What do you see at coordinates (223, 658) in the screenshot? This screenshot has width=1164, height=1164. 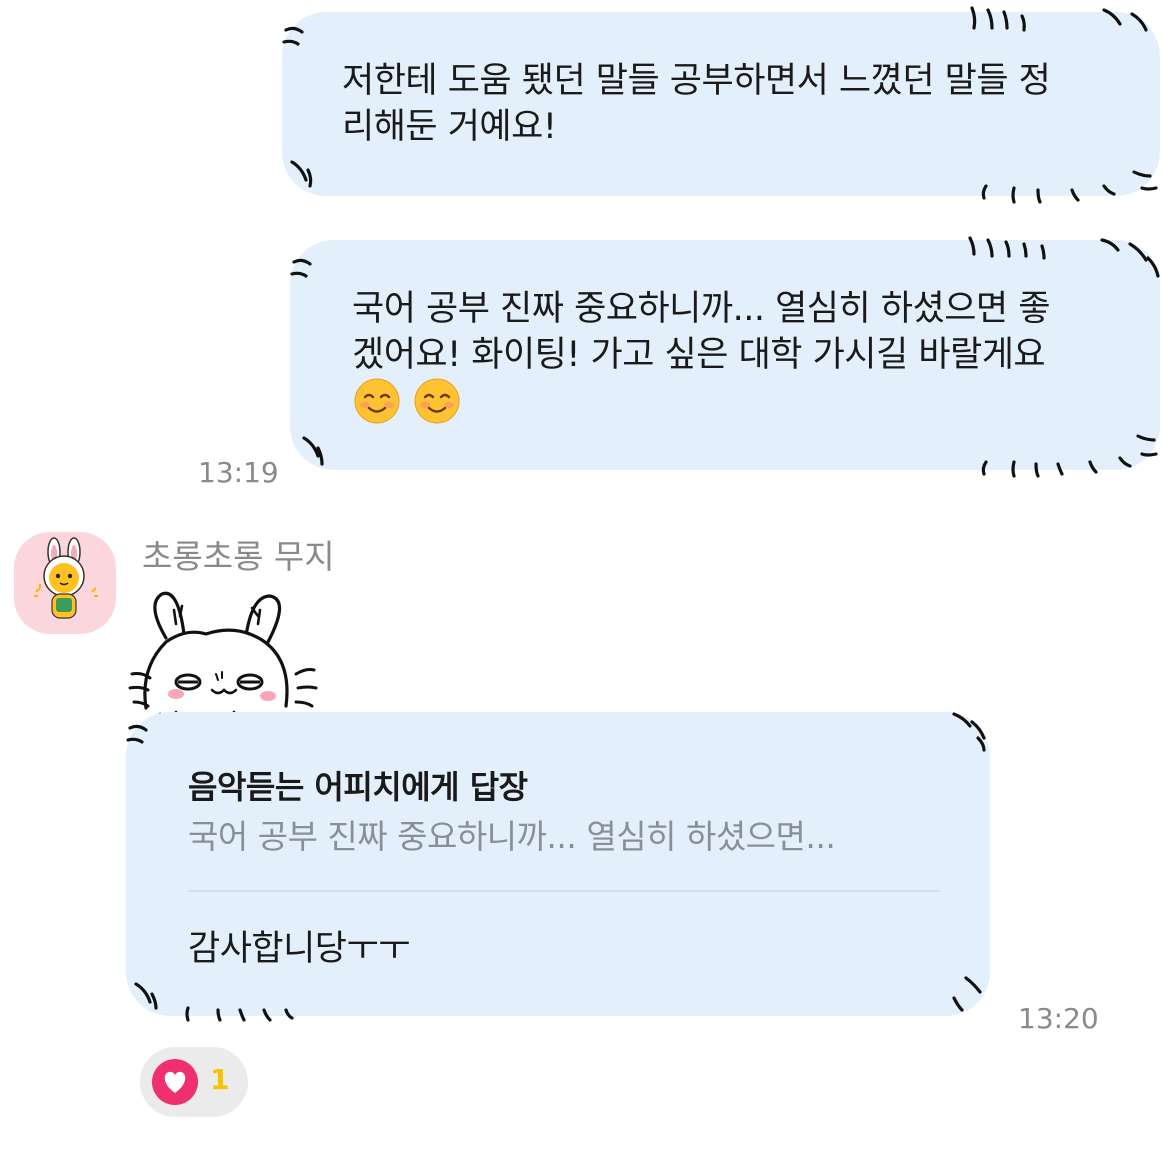 I see `bunny-sticker-icon` at bounding box center [223, 658].